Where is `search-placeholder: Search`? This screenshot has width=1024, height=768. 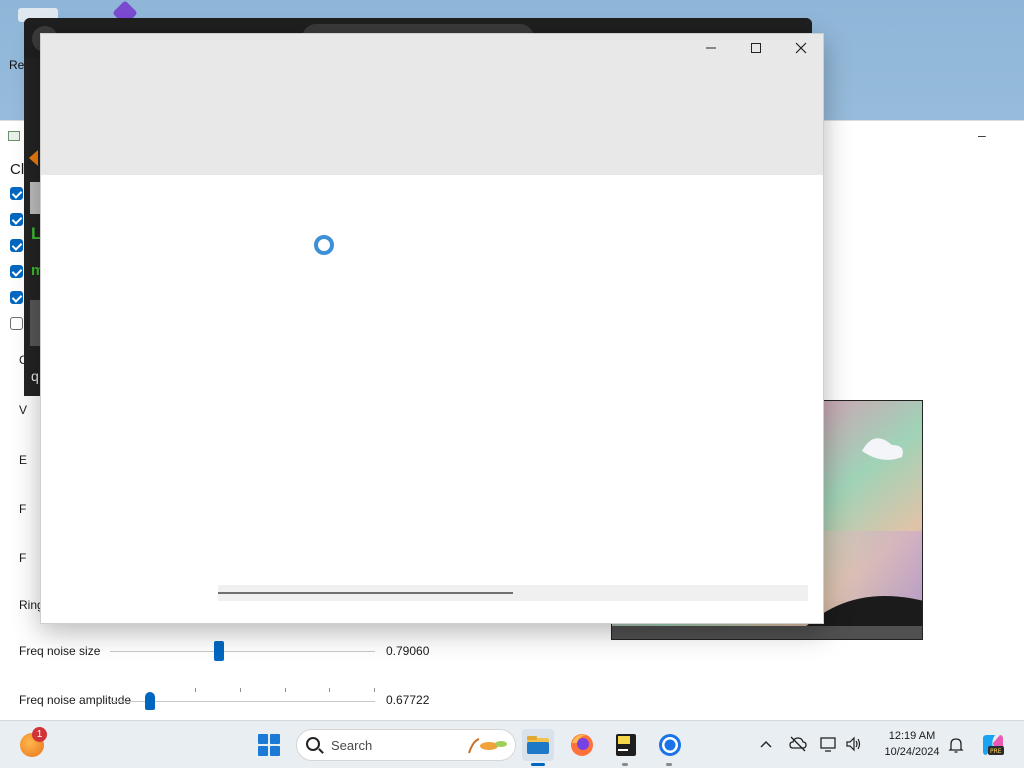 search-placeholder: Search is located at coordinates (352, 745).